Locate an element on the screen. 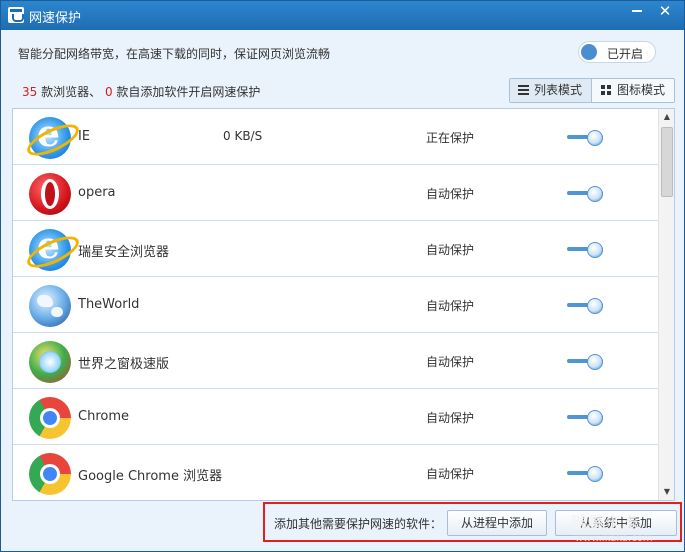  minimize-icon is located at coordinates (637, 11).